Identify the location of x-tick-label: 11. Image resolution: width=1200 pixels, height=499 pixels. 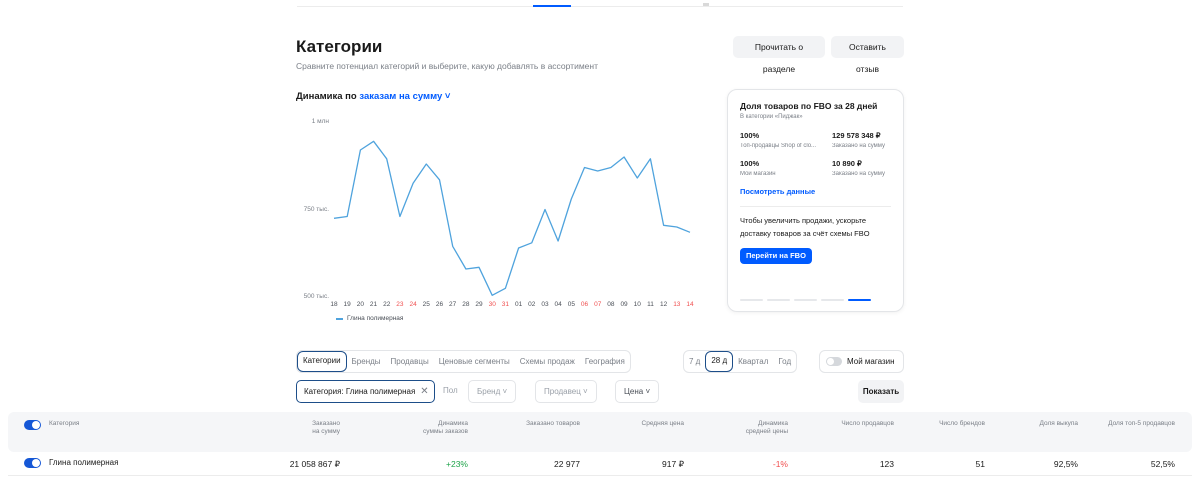
(650, 304).